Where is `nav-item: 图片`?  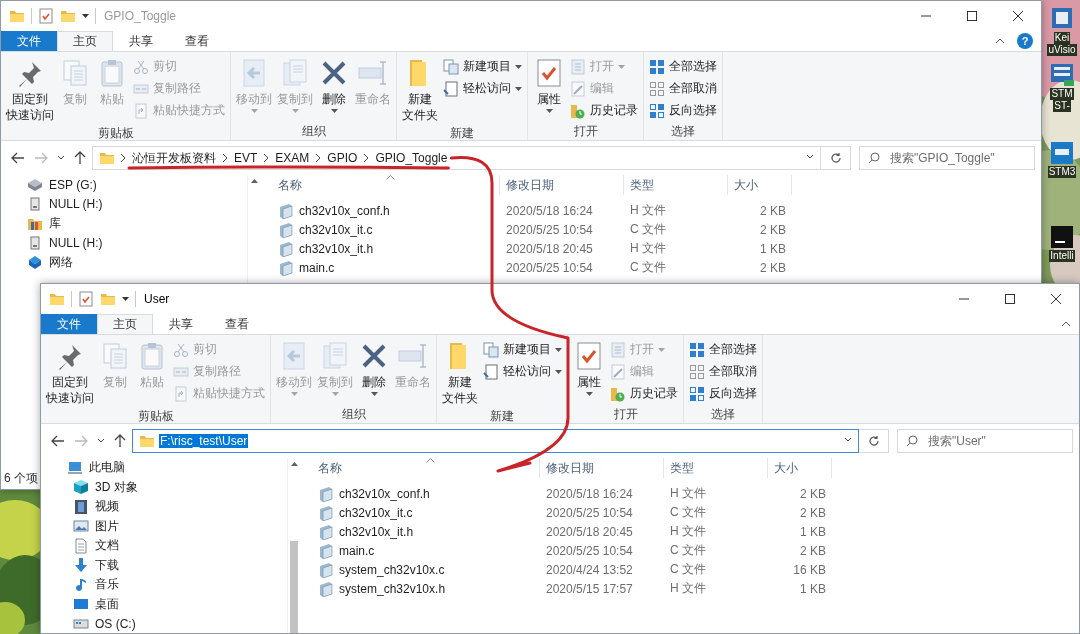
nav-item: 图片 is located at coordinates (83, 526).